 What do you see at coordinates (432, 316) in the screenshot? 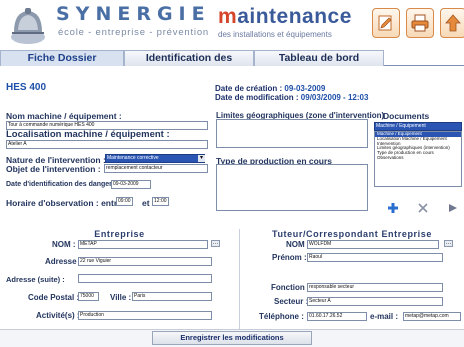
I see `tutor-email-field: metap@metap.com` at bounding box center [432, 316].